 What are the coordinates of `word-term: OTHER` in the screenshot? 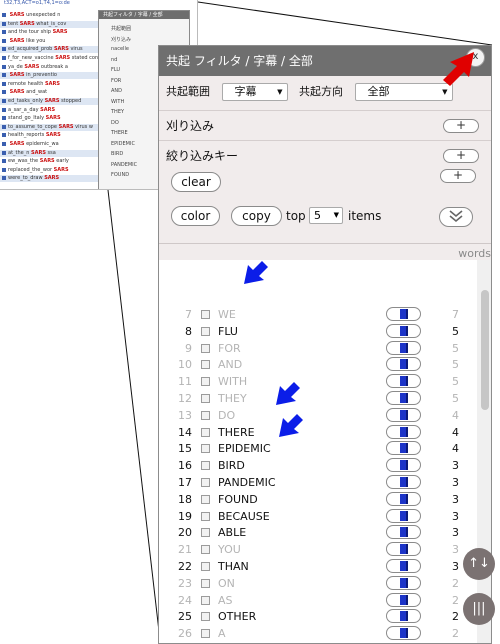 It's located at (237, 616).